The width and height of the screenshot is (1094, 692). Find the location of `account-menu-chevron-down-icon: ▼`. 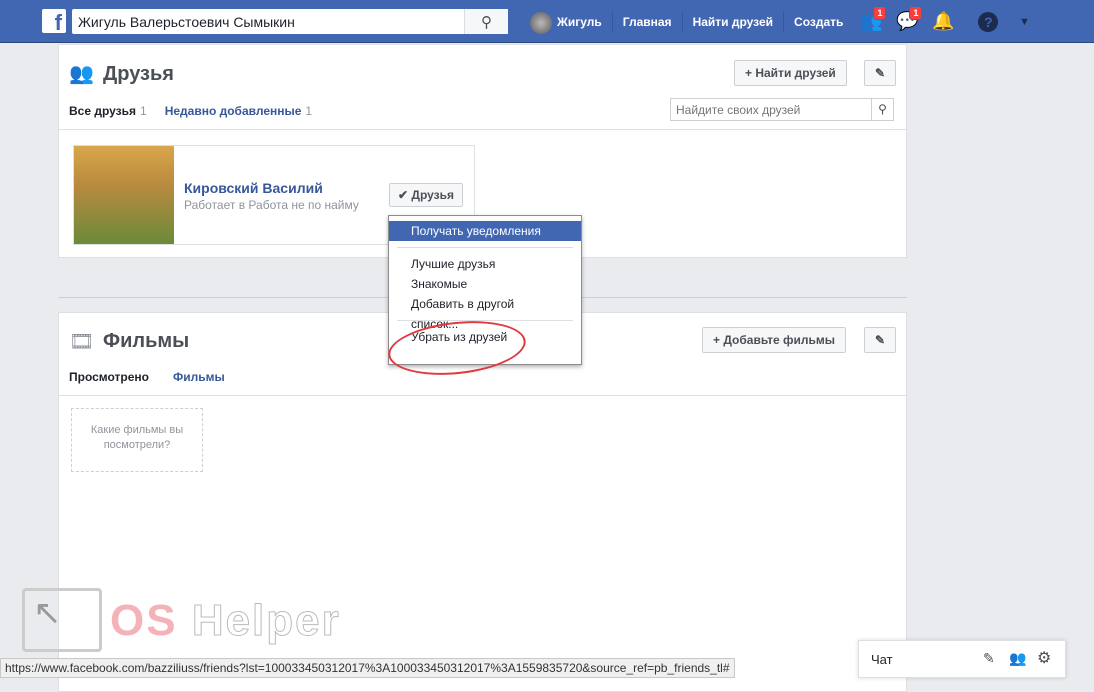

account-menu-chevron-down-icon: ▼ is located at coordinates (1024, 22).